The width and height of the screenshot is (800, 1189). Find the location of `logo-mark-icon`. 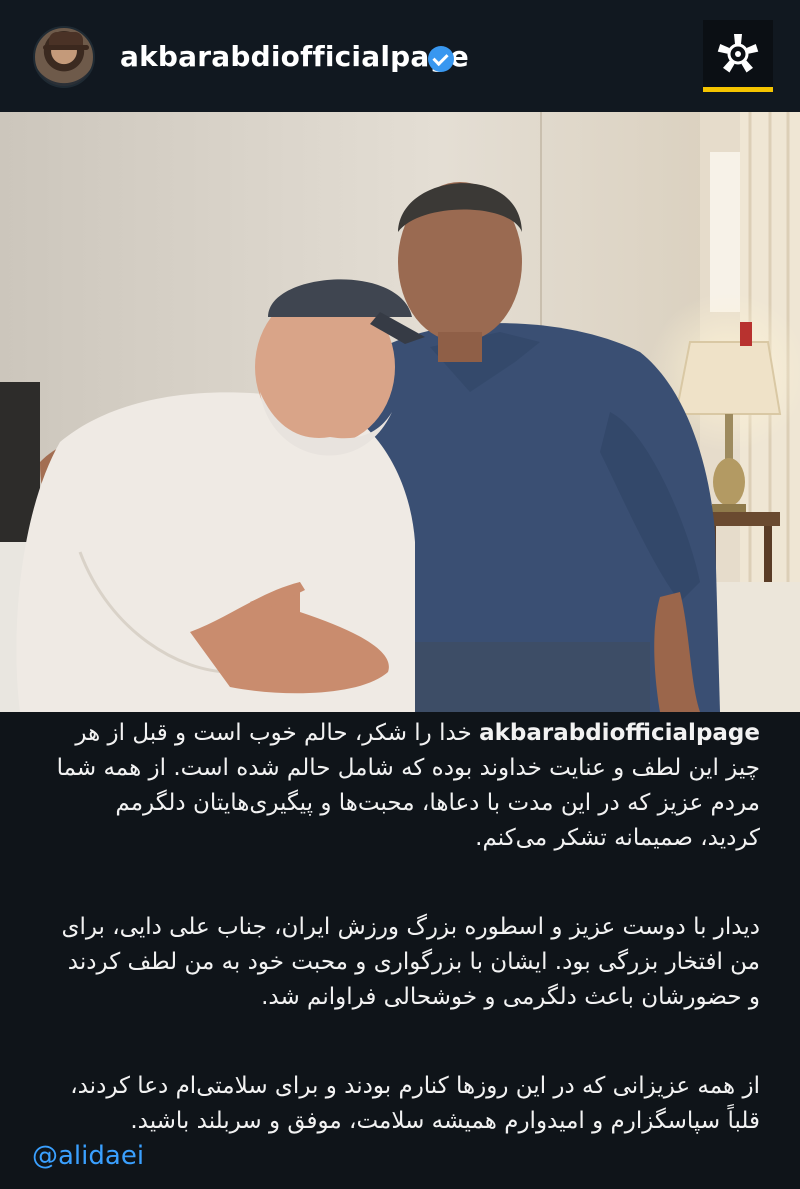

logo-mark-icon is located at coordinates (738, 53).